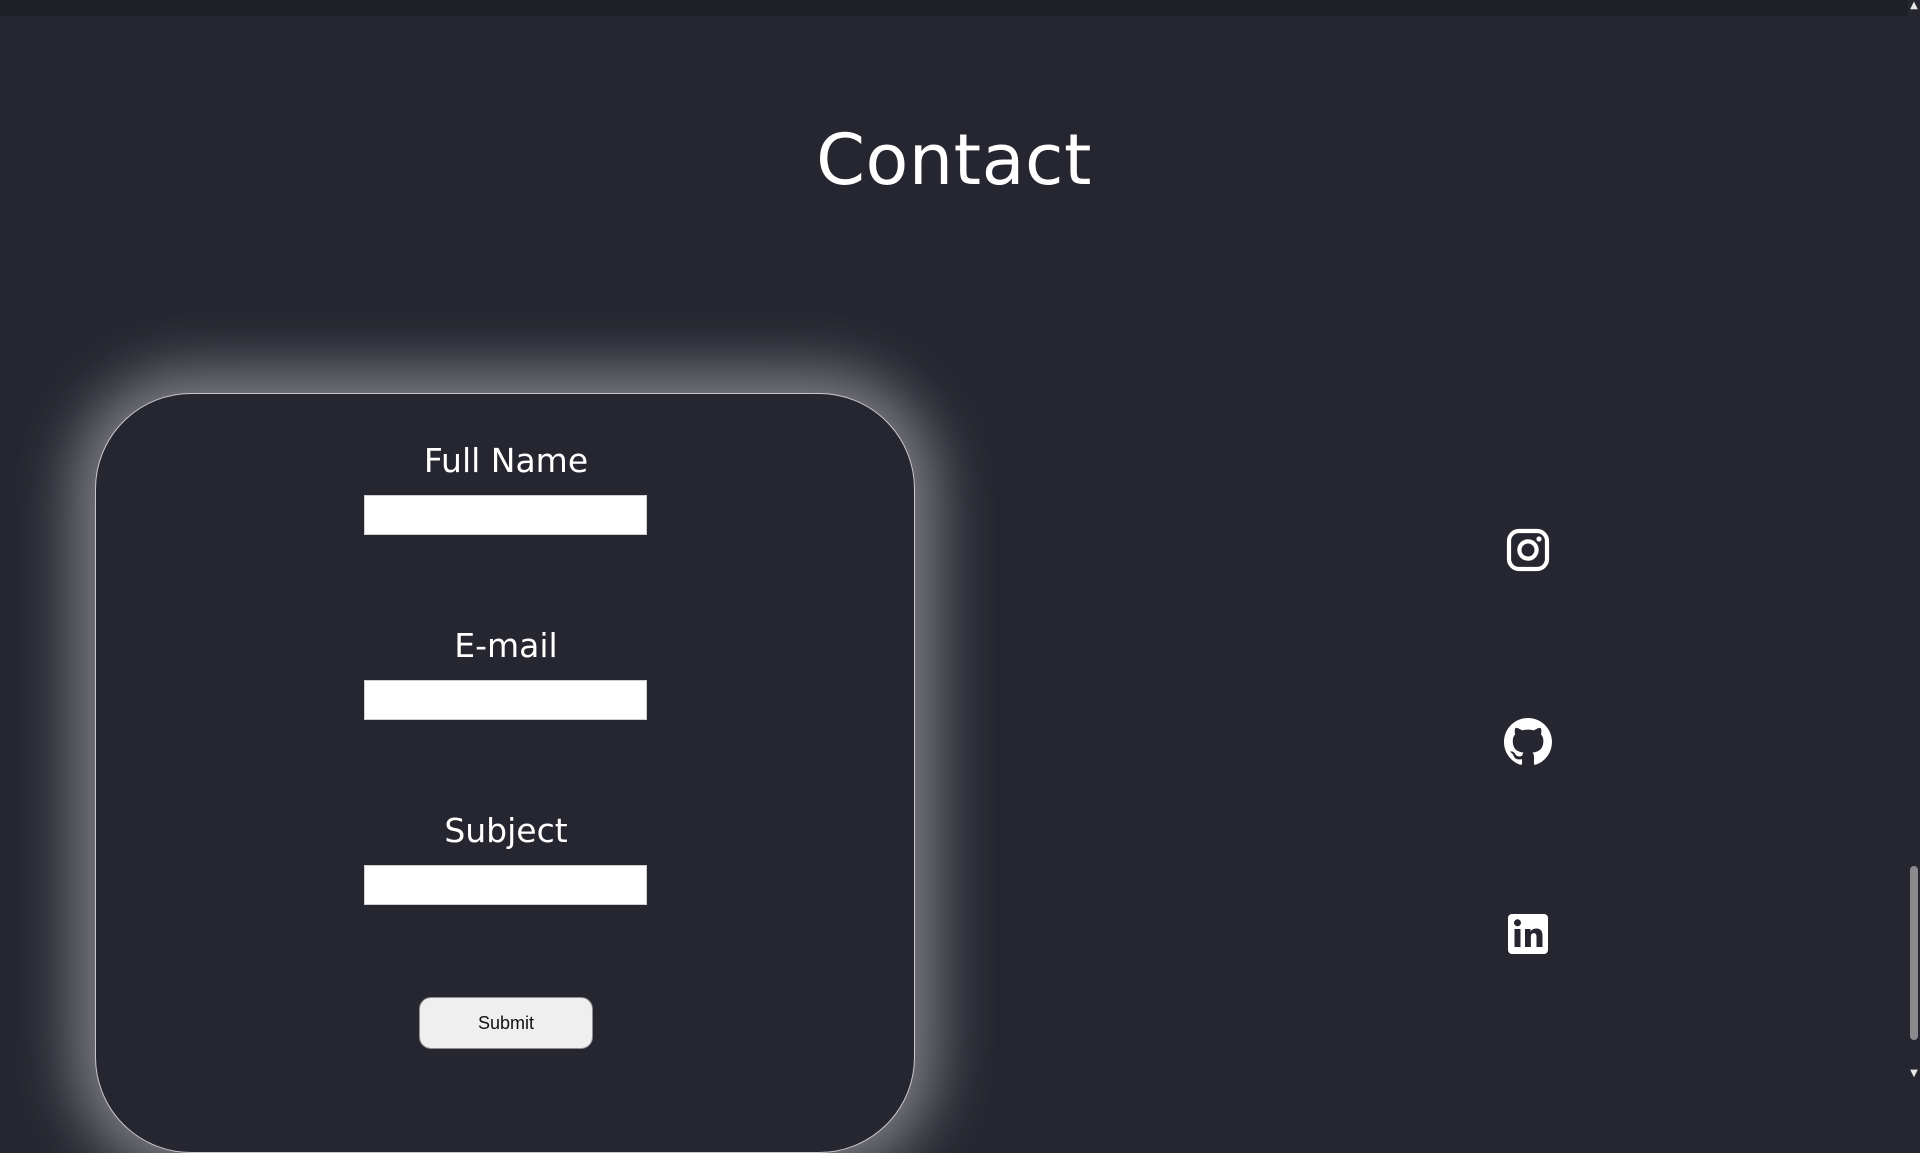 The height and width of the screenshot is (1153, 1920). I want to click on linkedin-icon, so click(1528, 934).